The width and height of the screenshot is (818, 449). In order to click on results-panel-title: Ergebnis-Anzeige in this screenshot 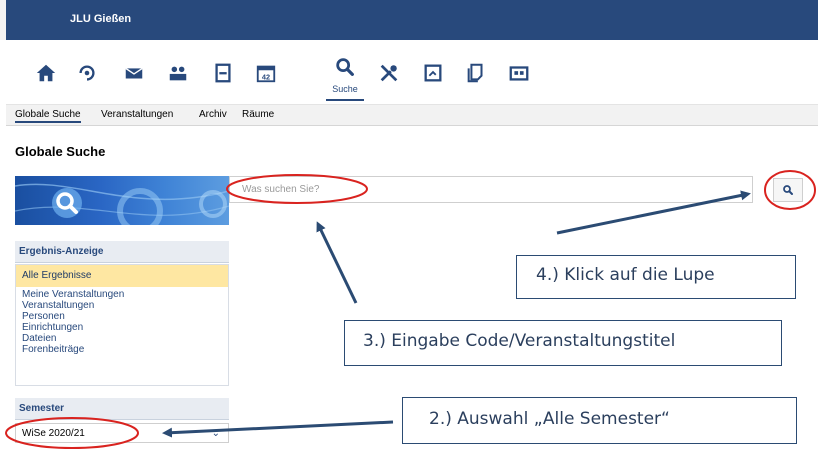, I will do `click(122, 252)`.